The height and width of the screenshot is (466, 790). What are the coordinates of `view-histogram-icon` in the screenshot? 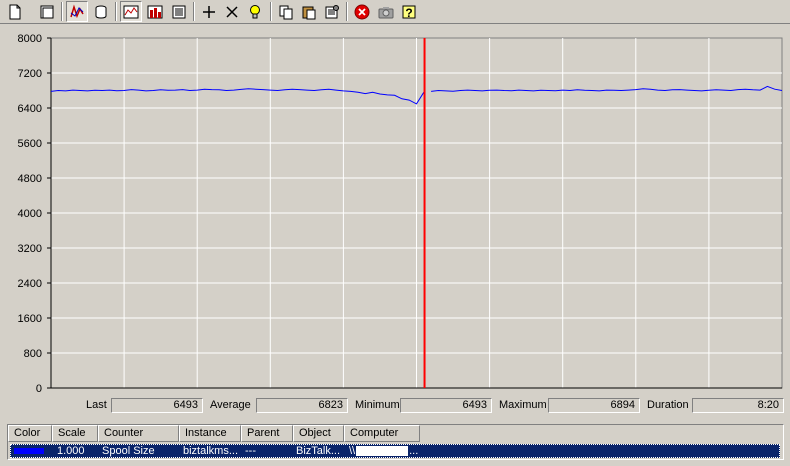 It's located at (155, 11).